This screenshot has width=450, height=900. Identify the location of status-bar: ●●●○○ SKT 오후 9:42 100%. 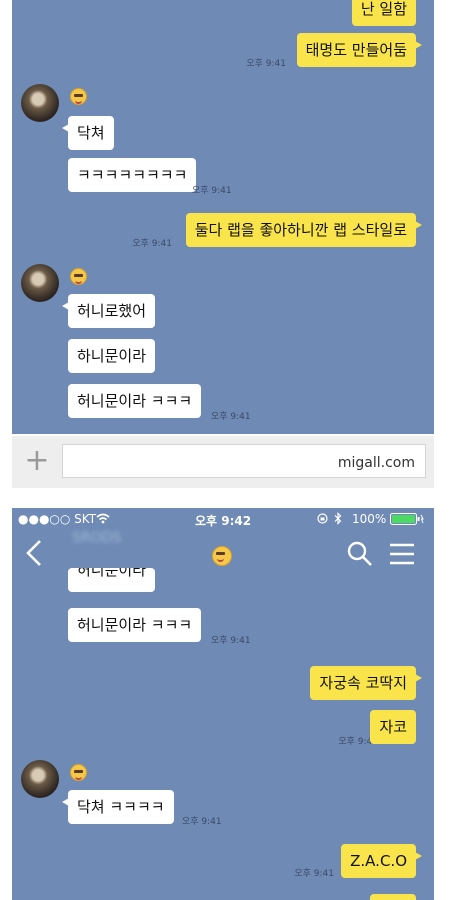
(223, 519).